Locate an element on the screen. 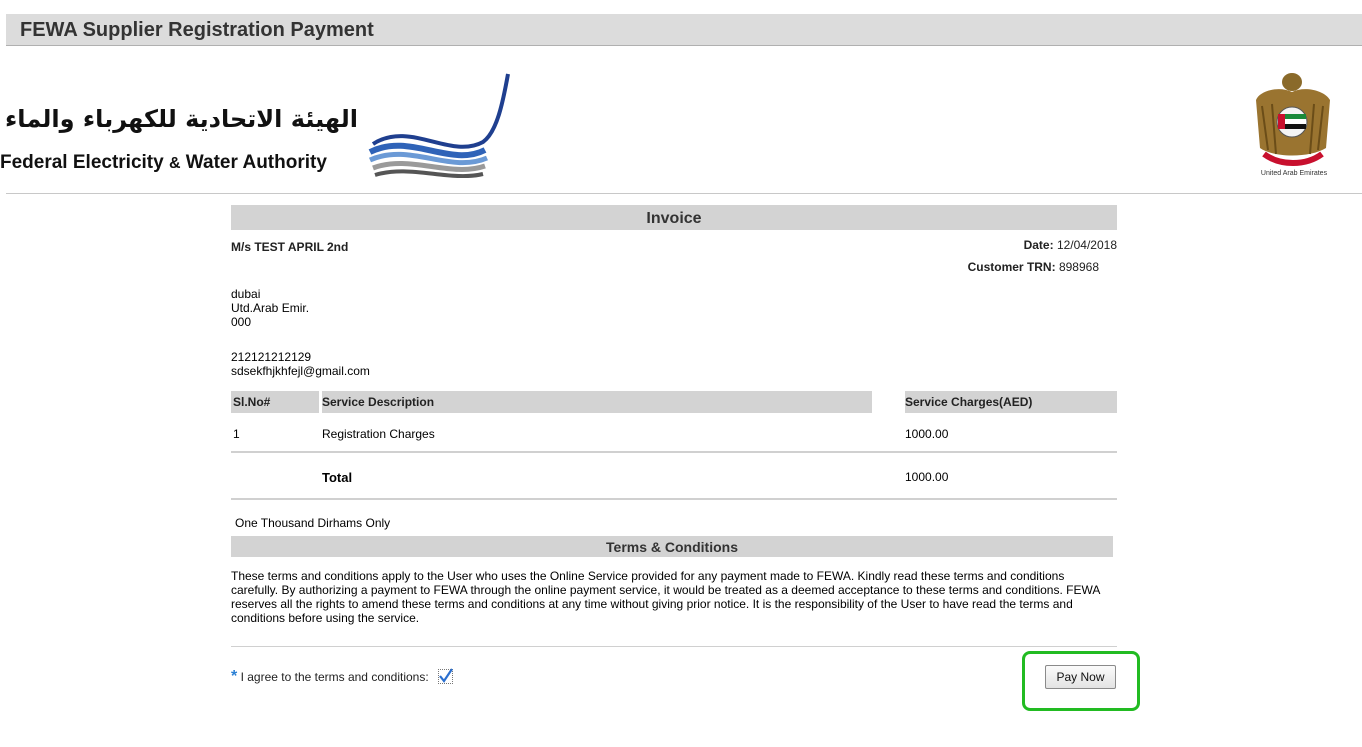  terms-divider is located at coordinates (674, 646).